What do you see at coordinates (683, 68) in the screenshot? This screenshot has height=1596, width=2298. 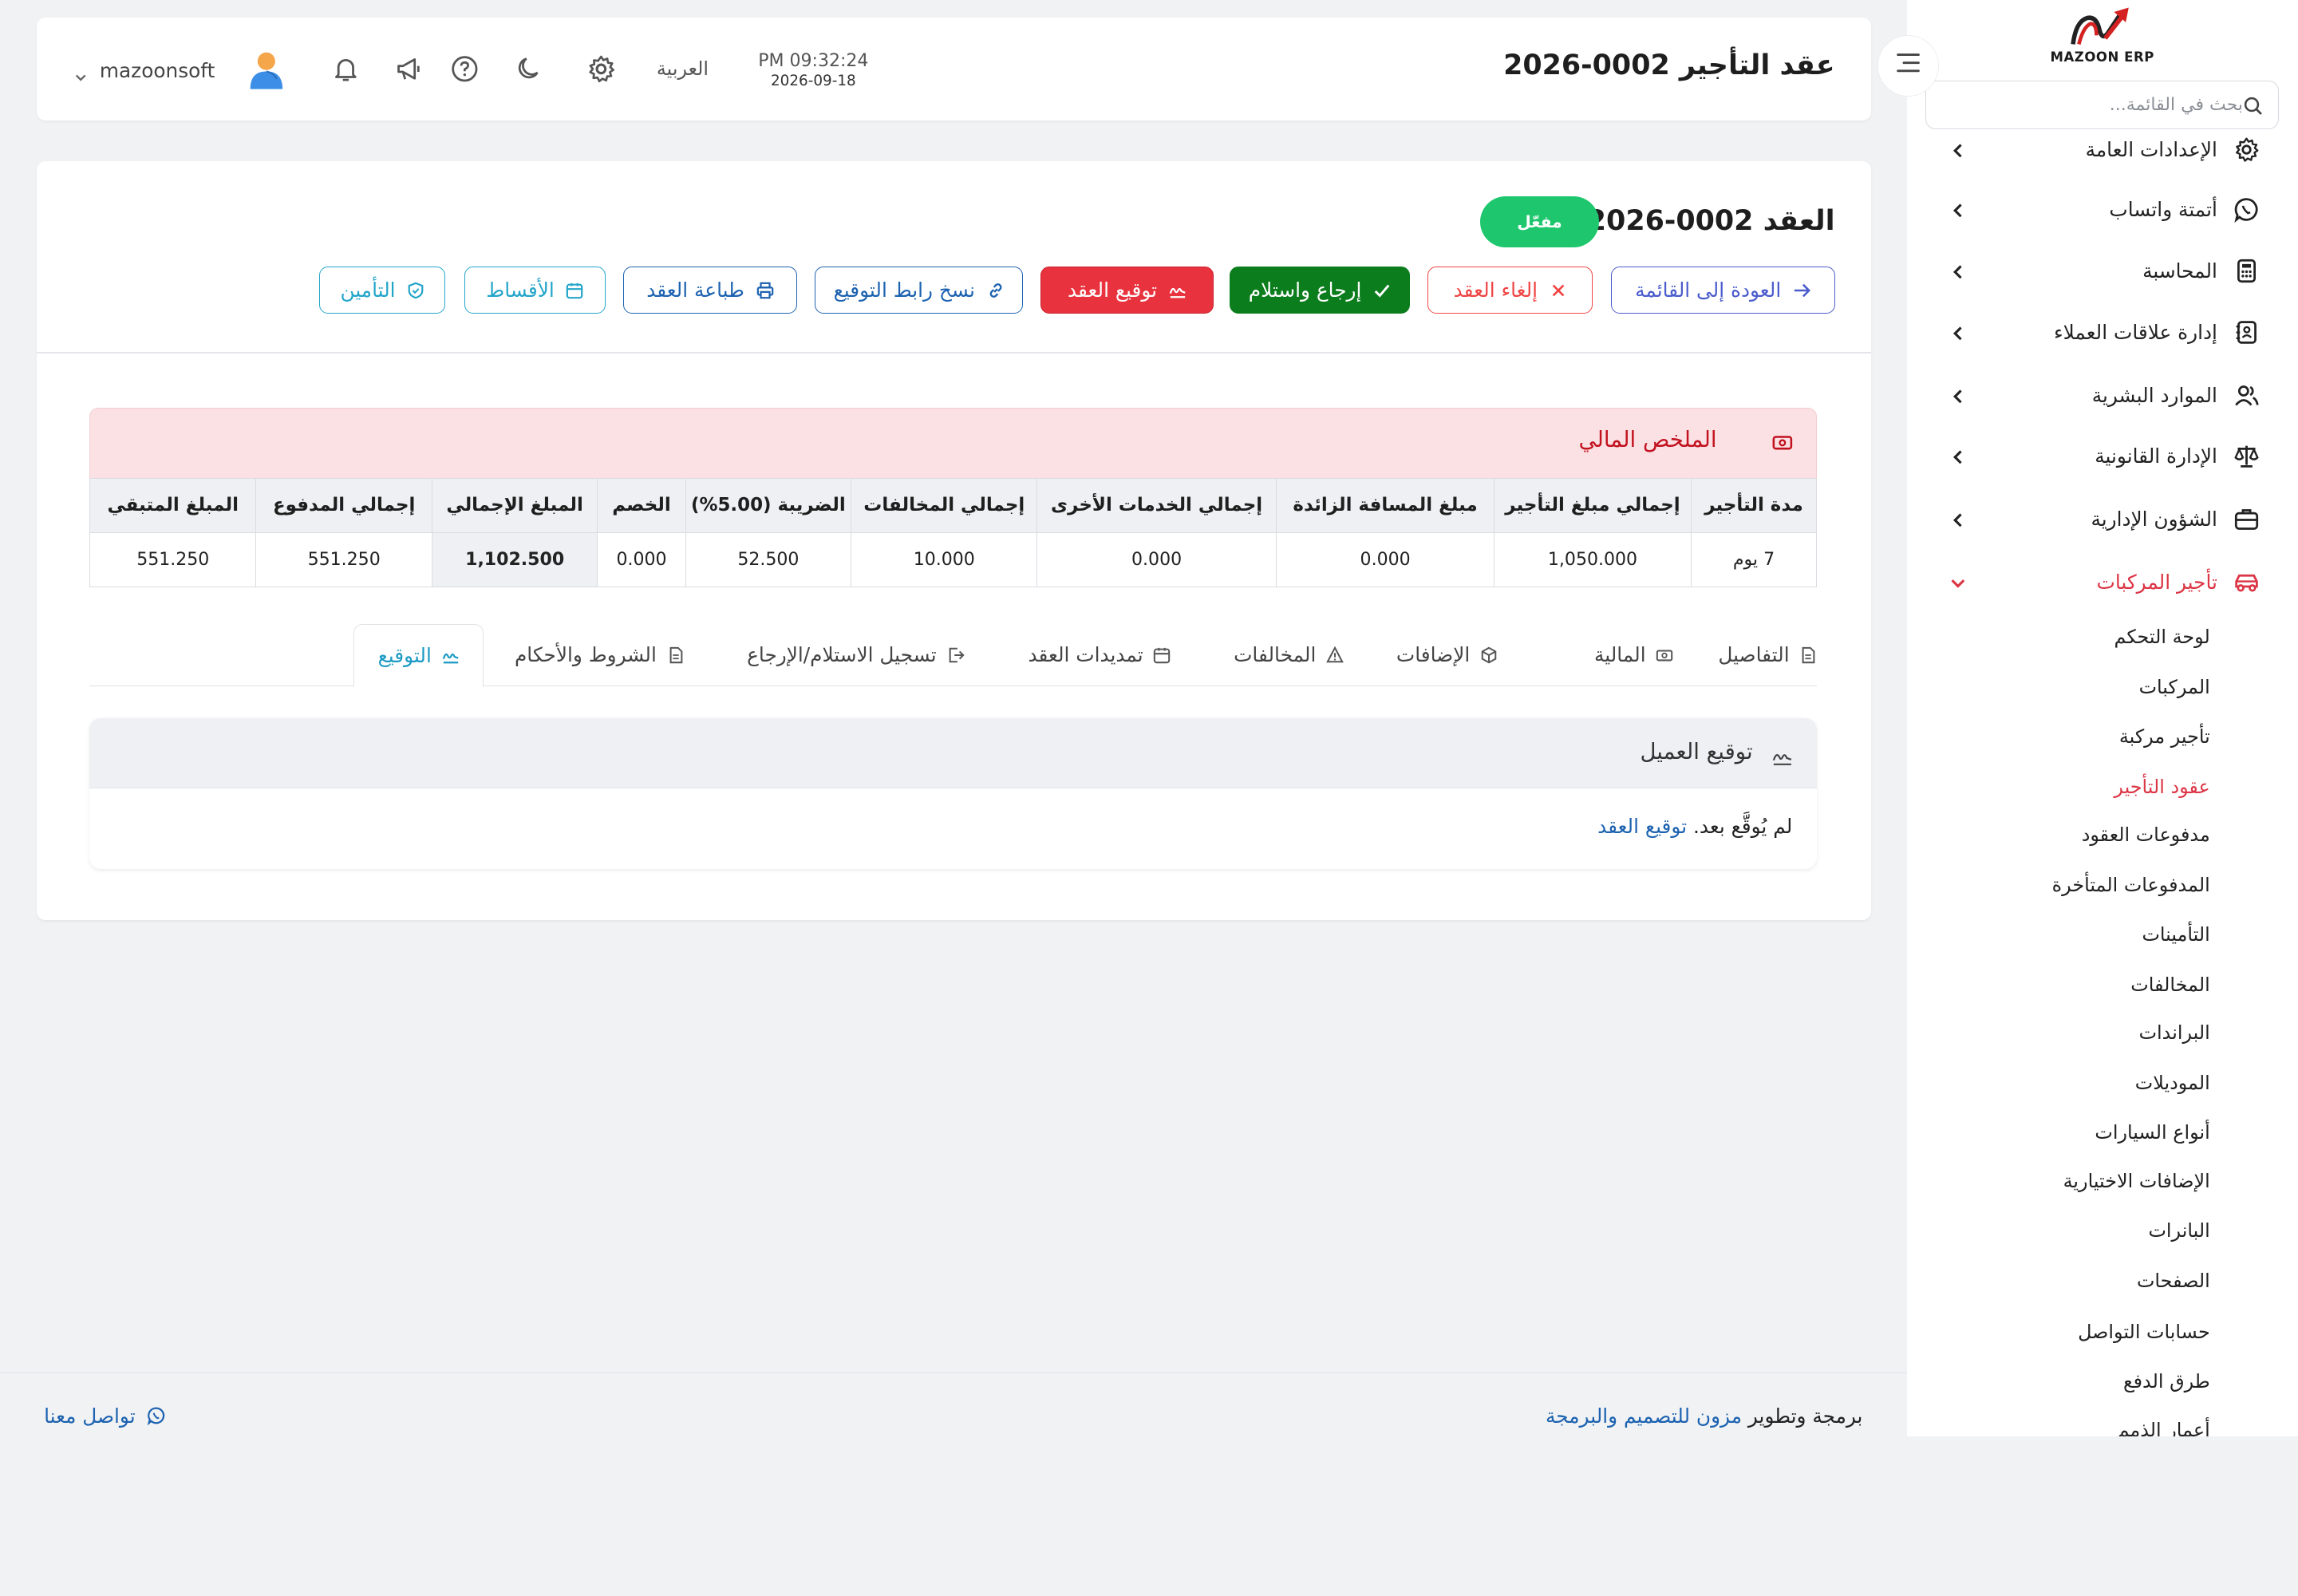 I see `language-switcher: العربية` at bounding box center [683, 68].